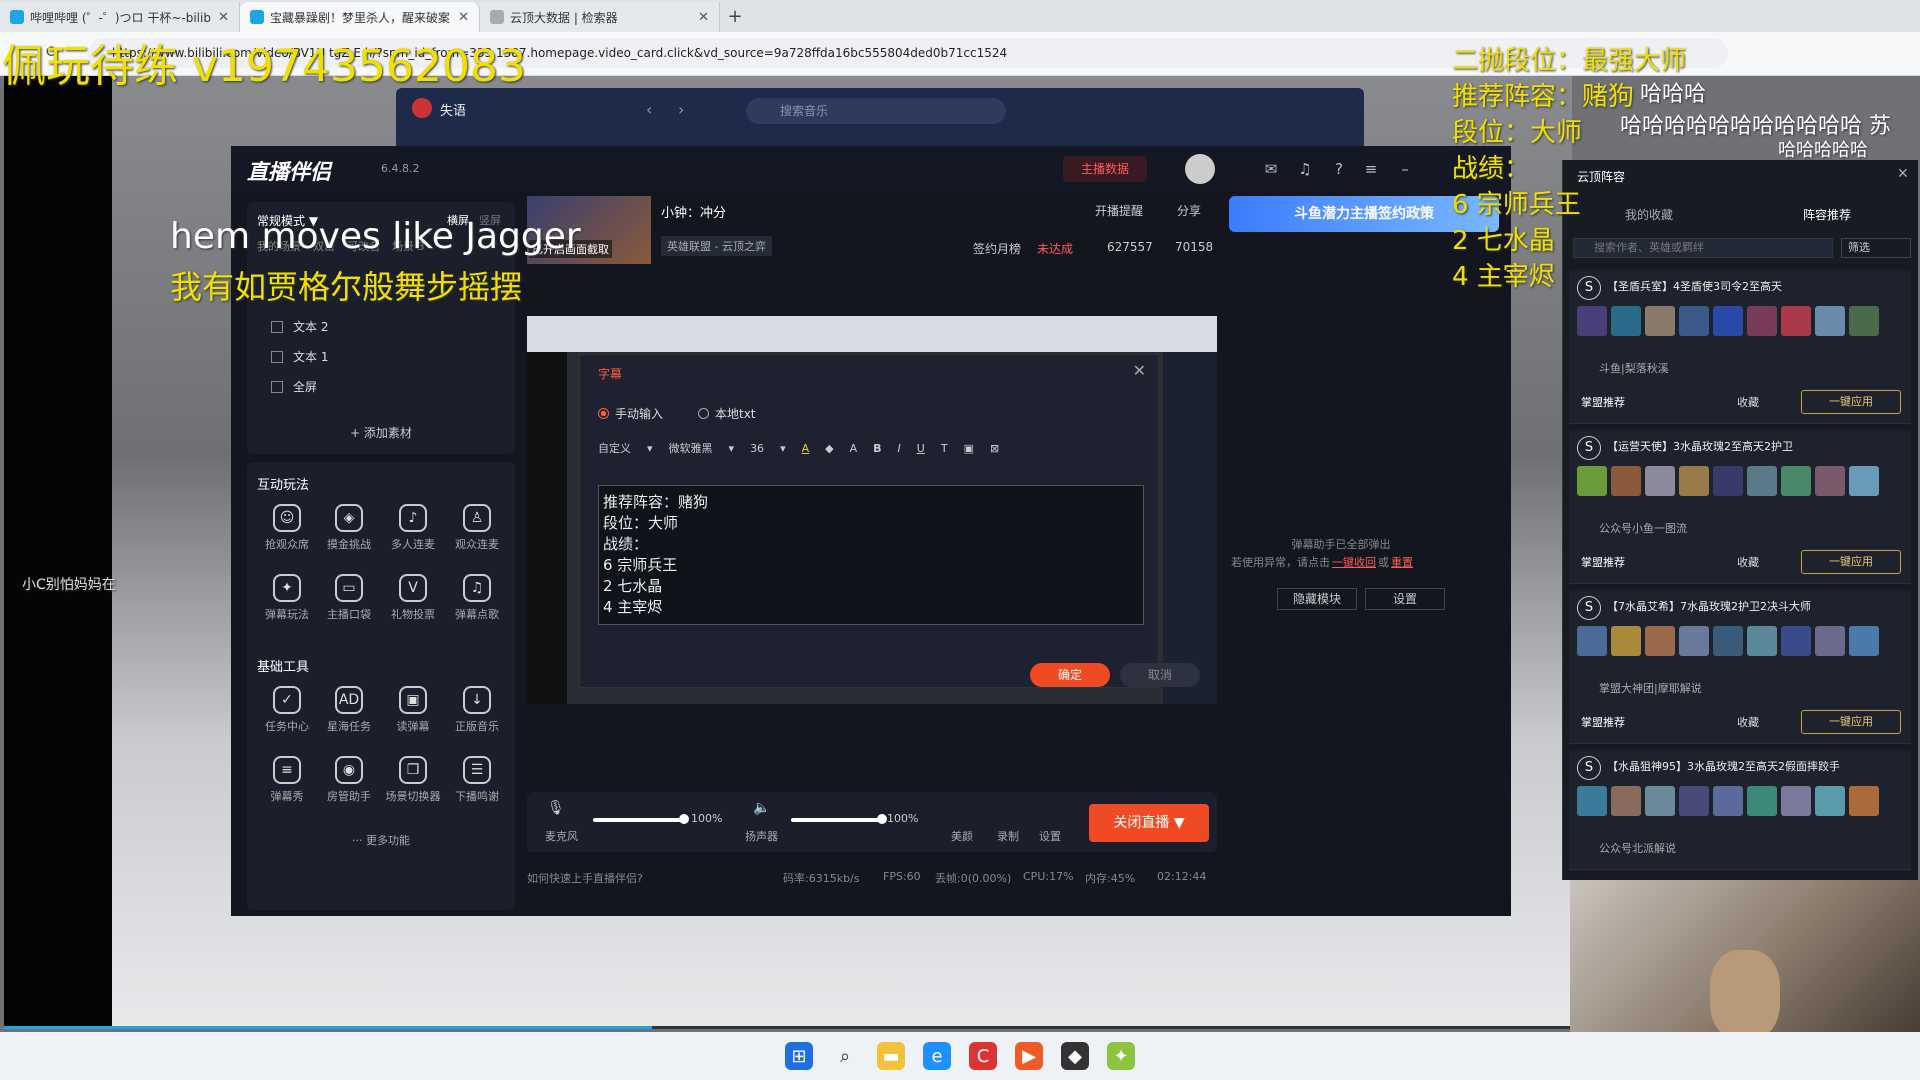  What do you see at coordinates (1405, 170) in the screenshot?
I see `minimize-icon: –` at bounding box center [1405, 170].